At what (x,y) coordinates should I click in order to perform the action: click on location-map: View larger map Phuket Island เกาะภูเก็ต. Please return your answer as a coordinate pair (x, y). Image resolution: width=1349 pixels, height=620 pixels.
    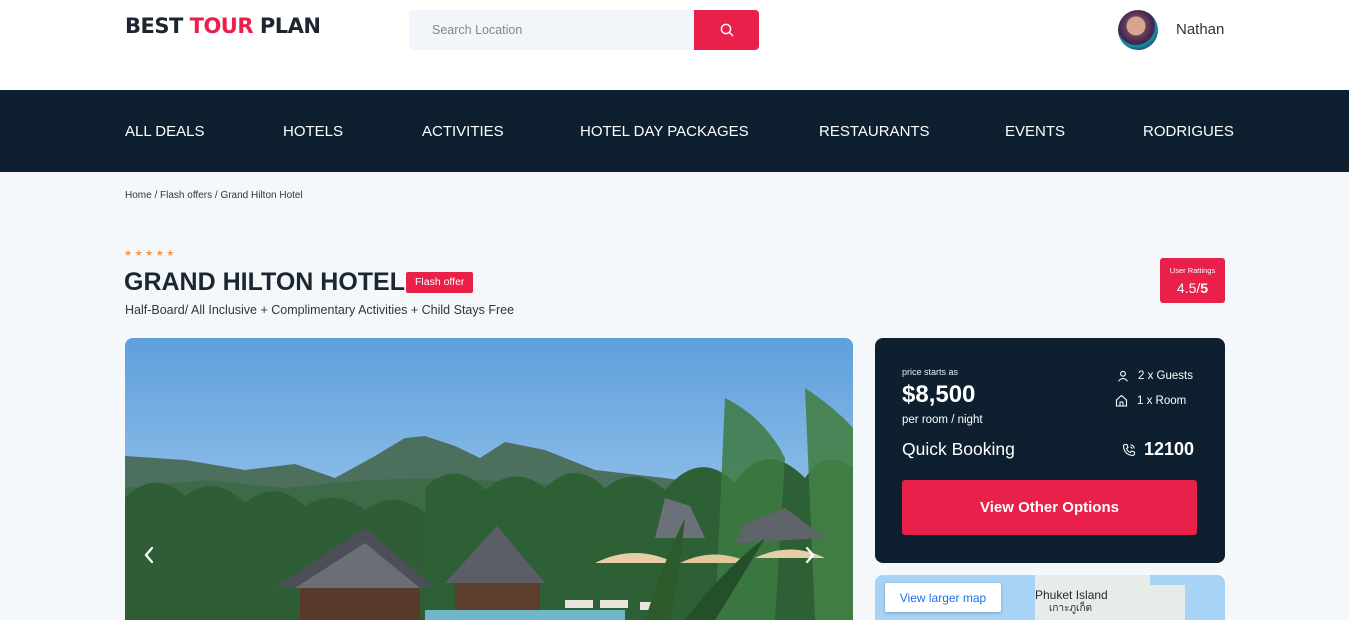
    Looking at the image, I should click on (1050, 597).